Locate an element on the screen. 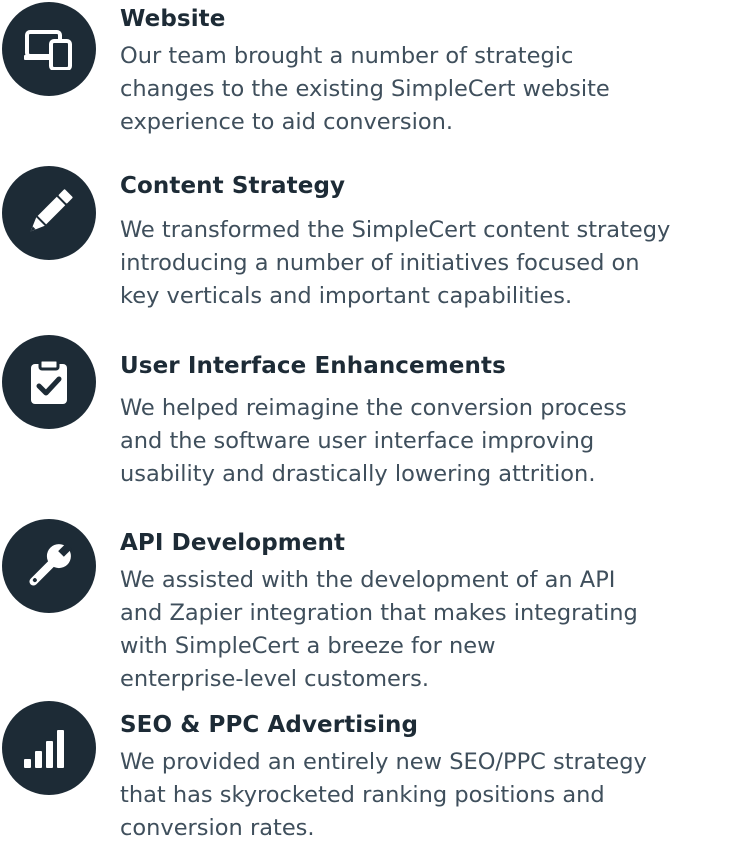  wrench-icon is located at coordinates (49, 566).